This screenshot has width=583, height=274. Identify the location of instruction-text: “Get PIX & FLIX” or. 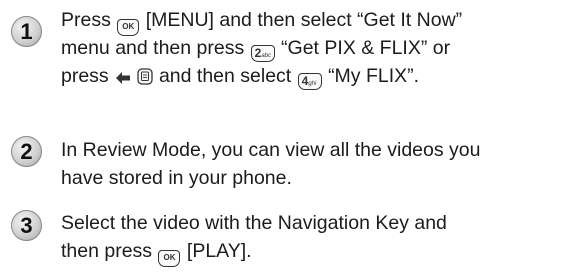
(366, 48).